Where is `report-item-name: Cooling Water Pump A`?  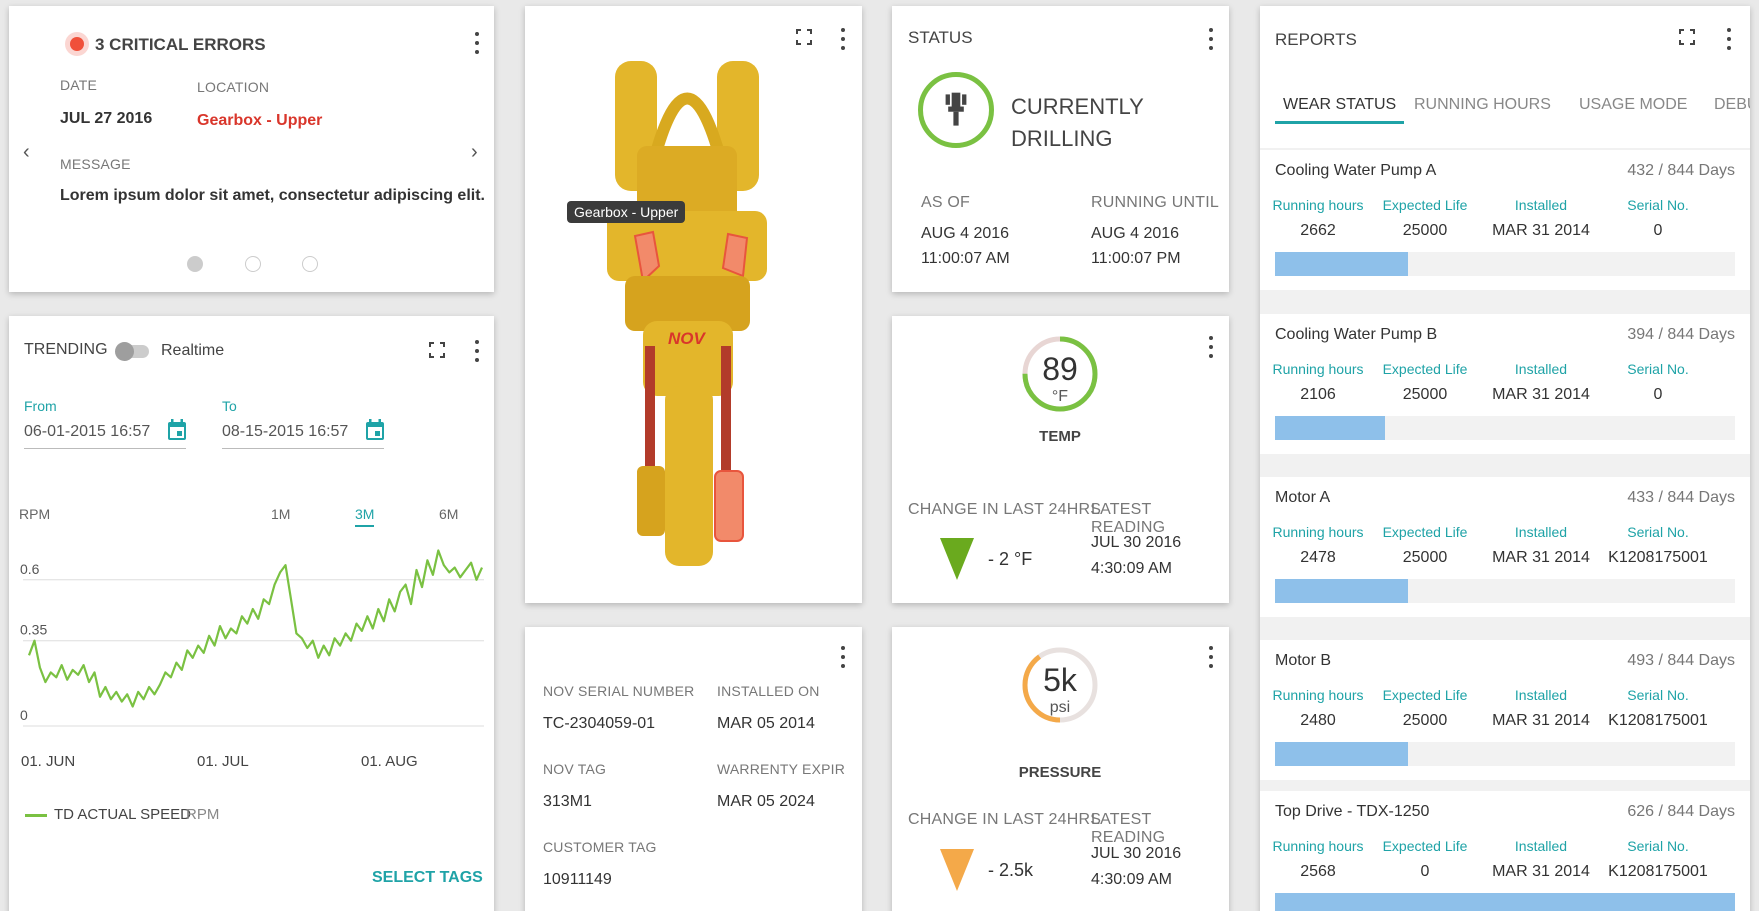
report-item-name: Cooling Water Pump A is located at coordinates (1356, 170).